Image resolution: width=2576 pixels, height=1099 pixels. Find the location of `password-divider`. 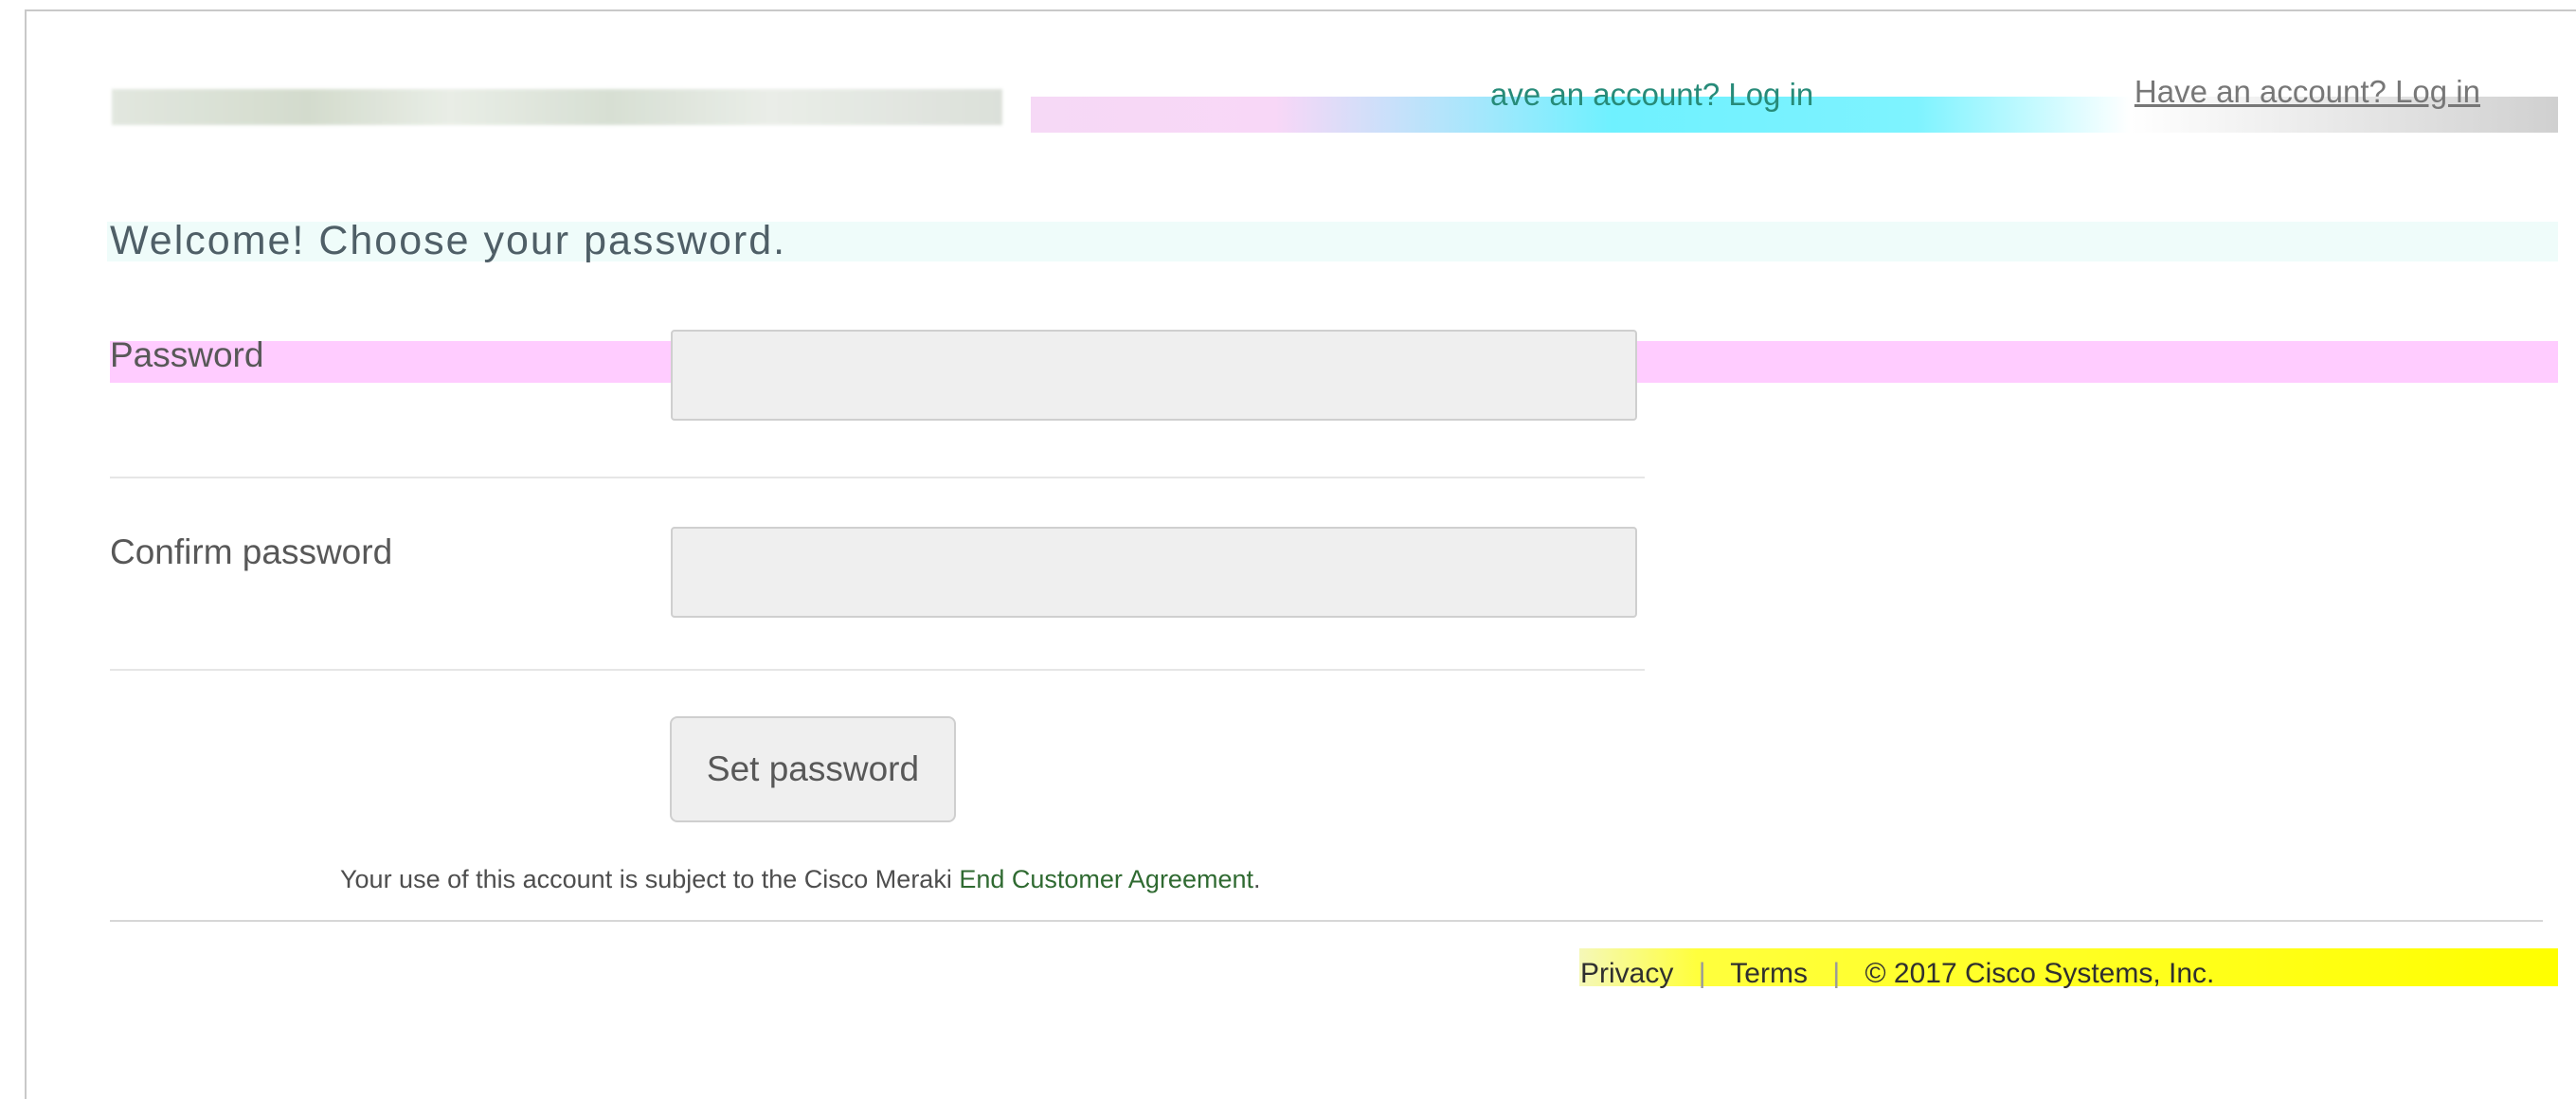

password-divider is located at coordinates (877, 478).